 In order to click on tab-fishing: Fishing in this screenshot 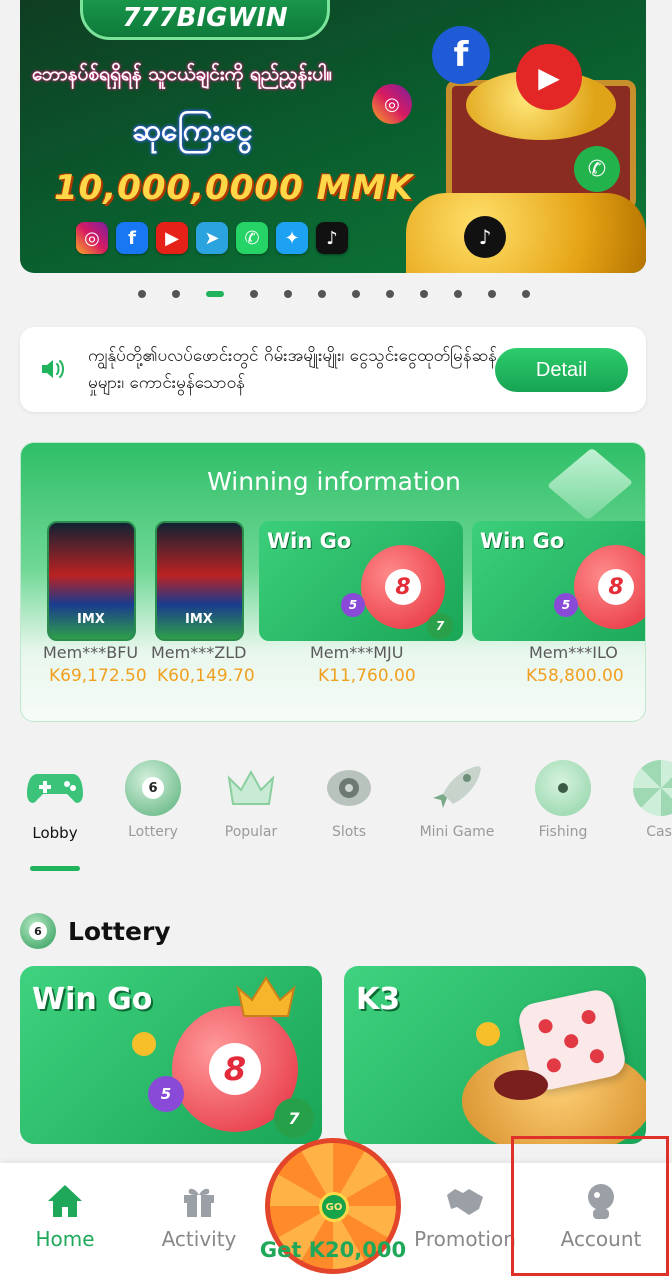, I will do `click(563, 799)`.